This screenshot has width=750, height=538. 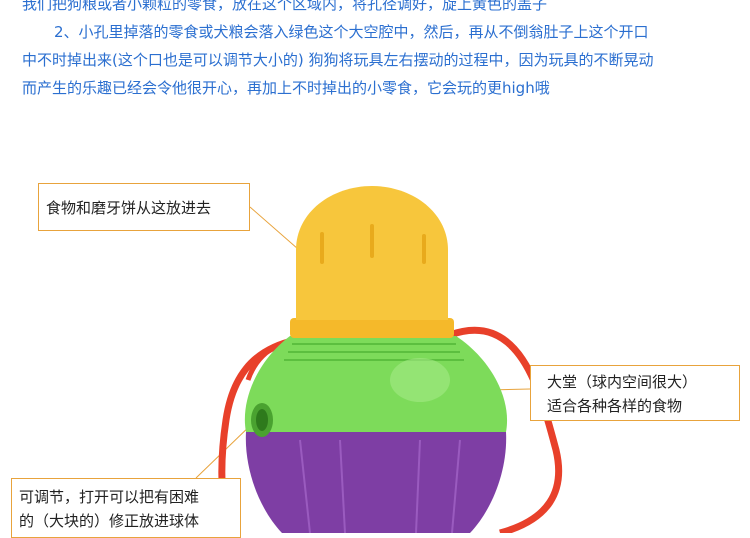 What do you see at coordinates (372, 262) in the screenshot?
I see `yellow-cap` at bounding box center [372, 262].